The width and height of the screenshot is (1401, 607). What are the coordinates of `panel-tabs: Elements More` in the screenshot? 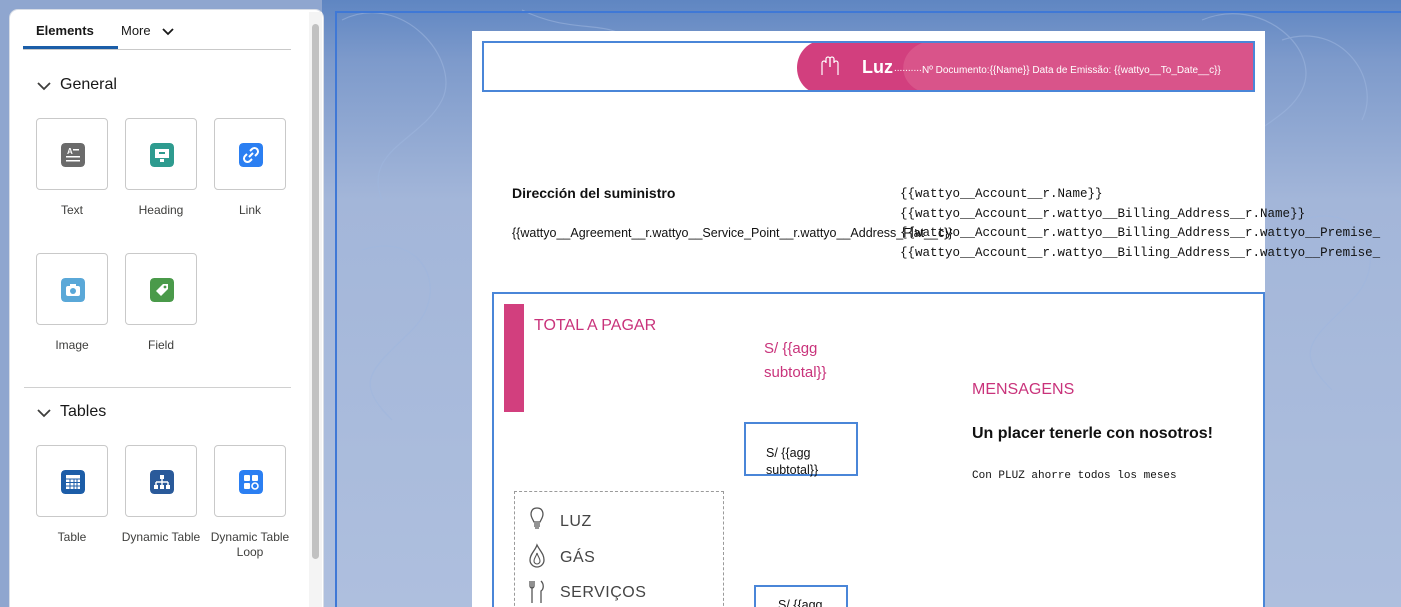 It's located at (157, 30).